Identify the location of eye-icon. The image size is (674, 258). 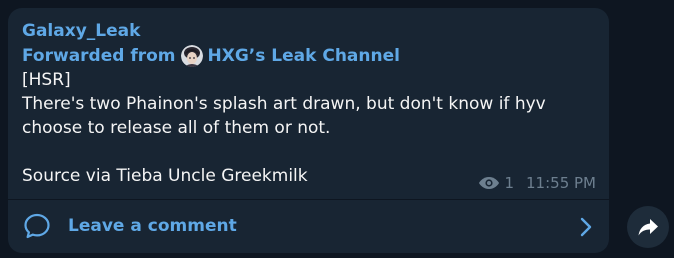
(489, 183).